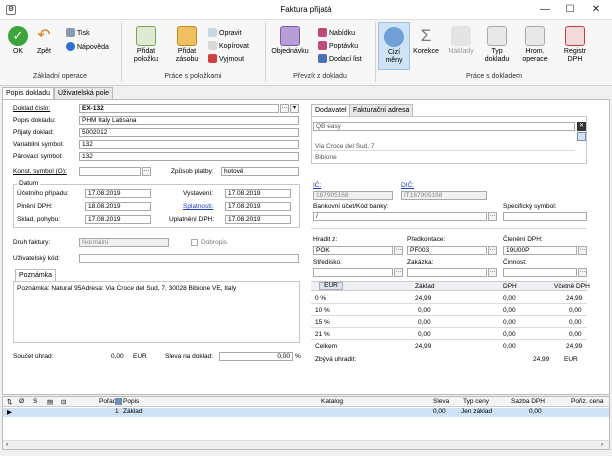  What do you see at coordinates (381, 110) in the screenshot?
I see `tab-billing-address: Fakturační adresa` at bounding box center [381, 110].